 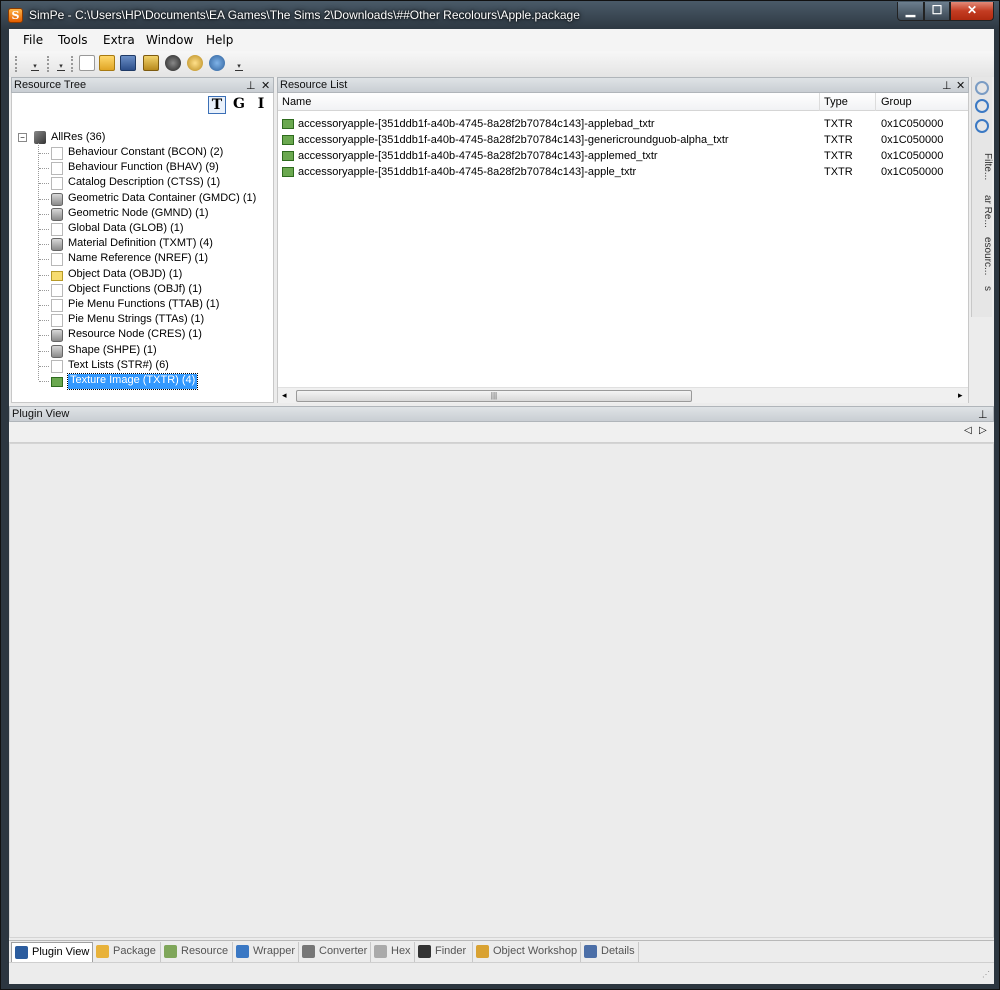 What do you see at coordinates (968, 430) in the screenshot?
I see `nav-left-arrow: ◁` at bounding box center [968, 430].